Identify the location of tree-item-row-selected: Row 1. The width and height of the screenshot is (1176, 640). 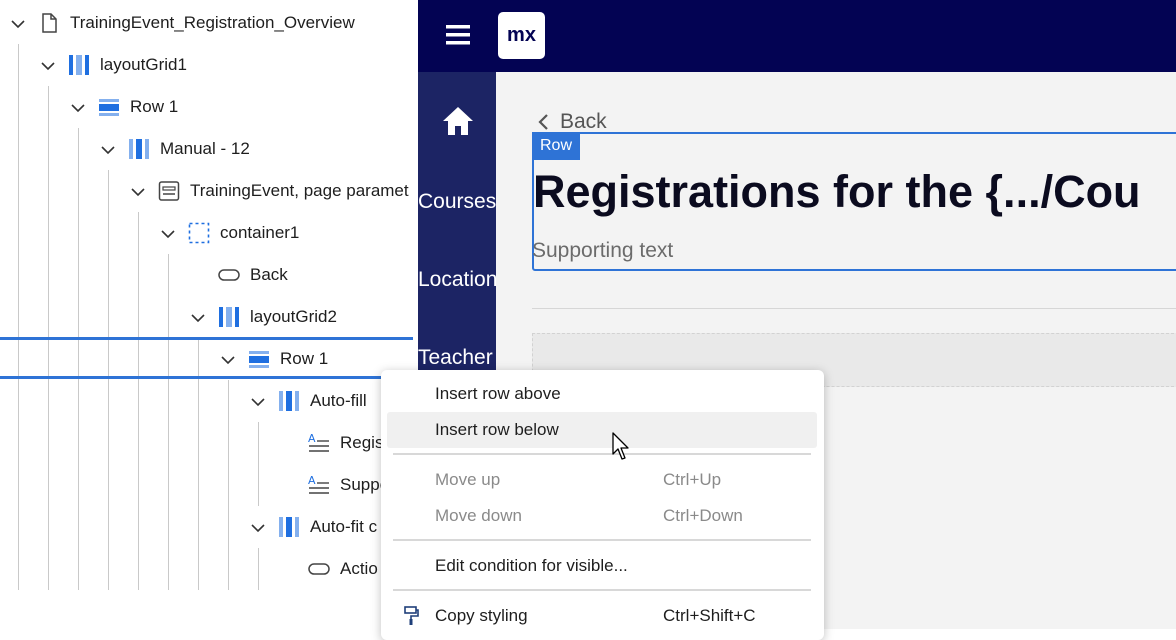
(288, 359).